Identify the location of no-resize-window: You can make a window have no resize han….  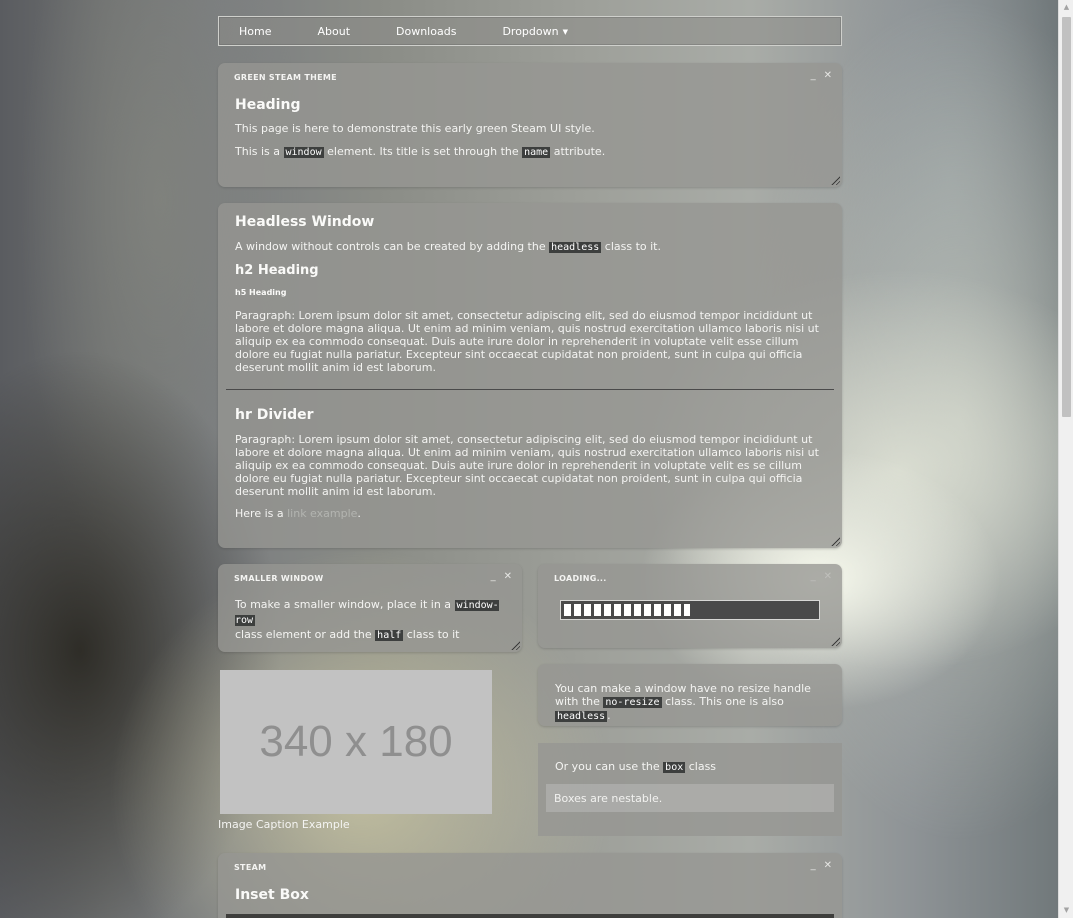
(690, 695).